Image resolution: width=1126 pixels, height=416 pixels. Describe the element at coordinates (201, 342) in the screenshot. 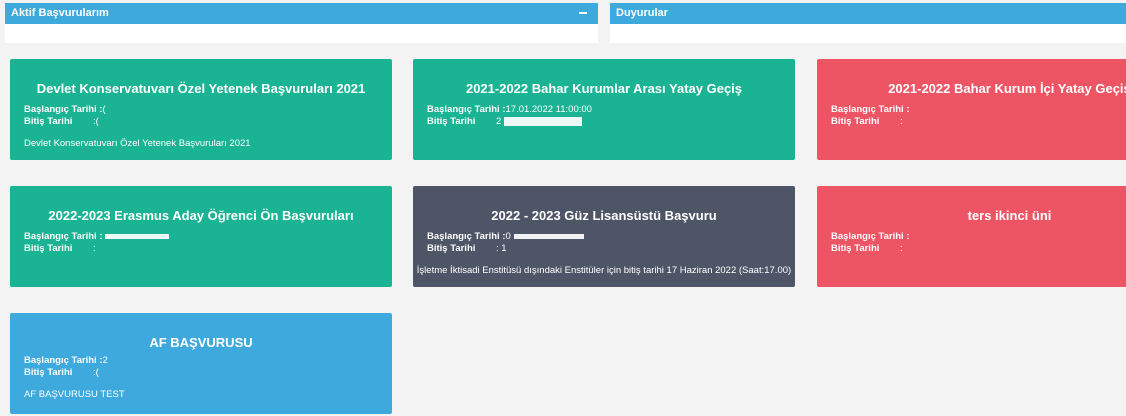

I see `card-title: AF BAŞVURUSU` at that location.